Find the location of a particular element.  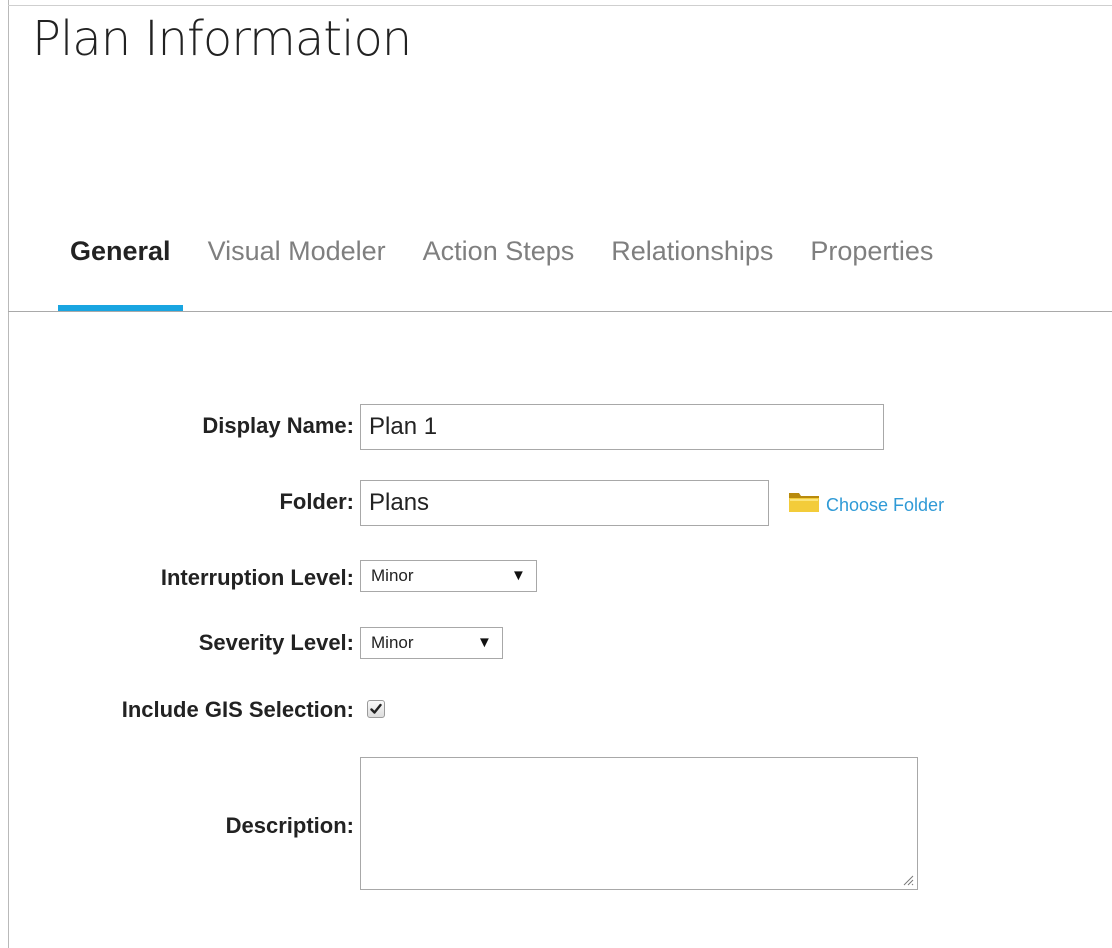

description-textarea is located at coordinates (639, 823).